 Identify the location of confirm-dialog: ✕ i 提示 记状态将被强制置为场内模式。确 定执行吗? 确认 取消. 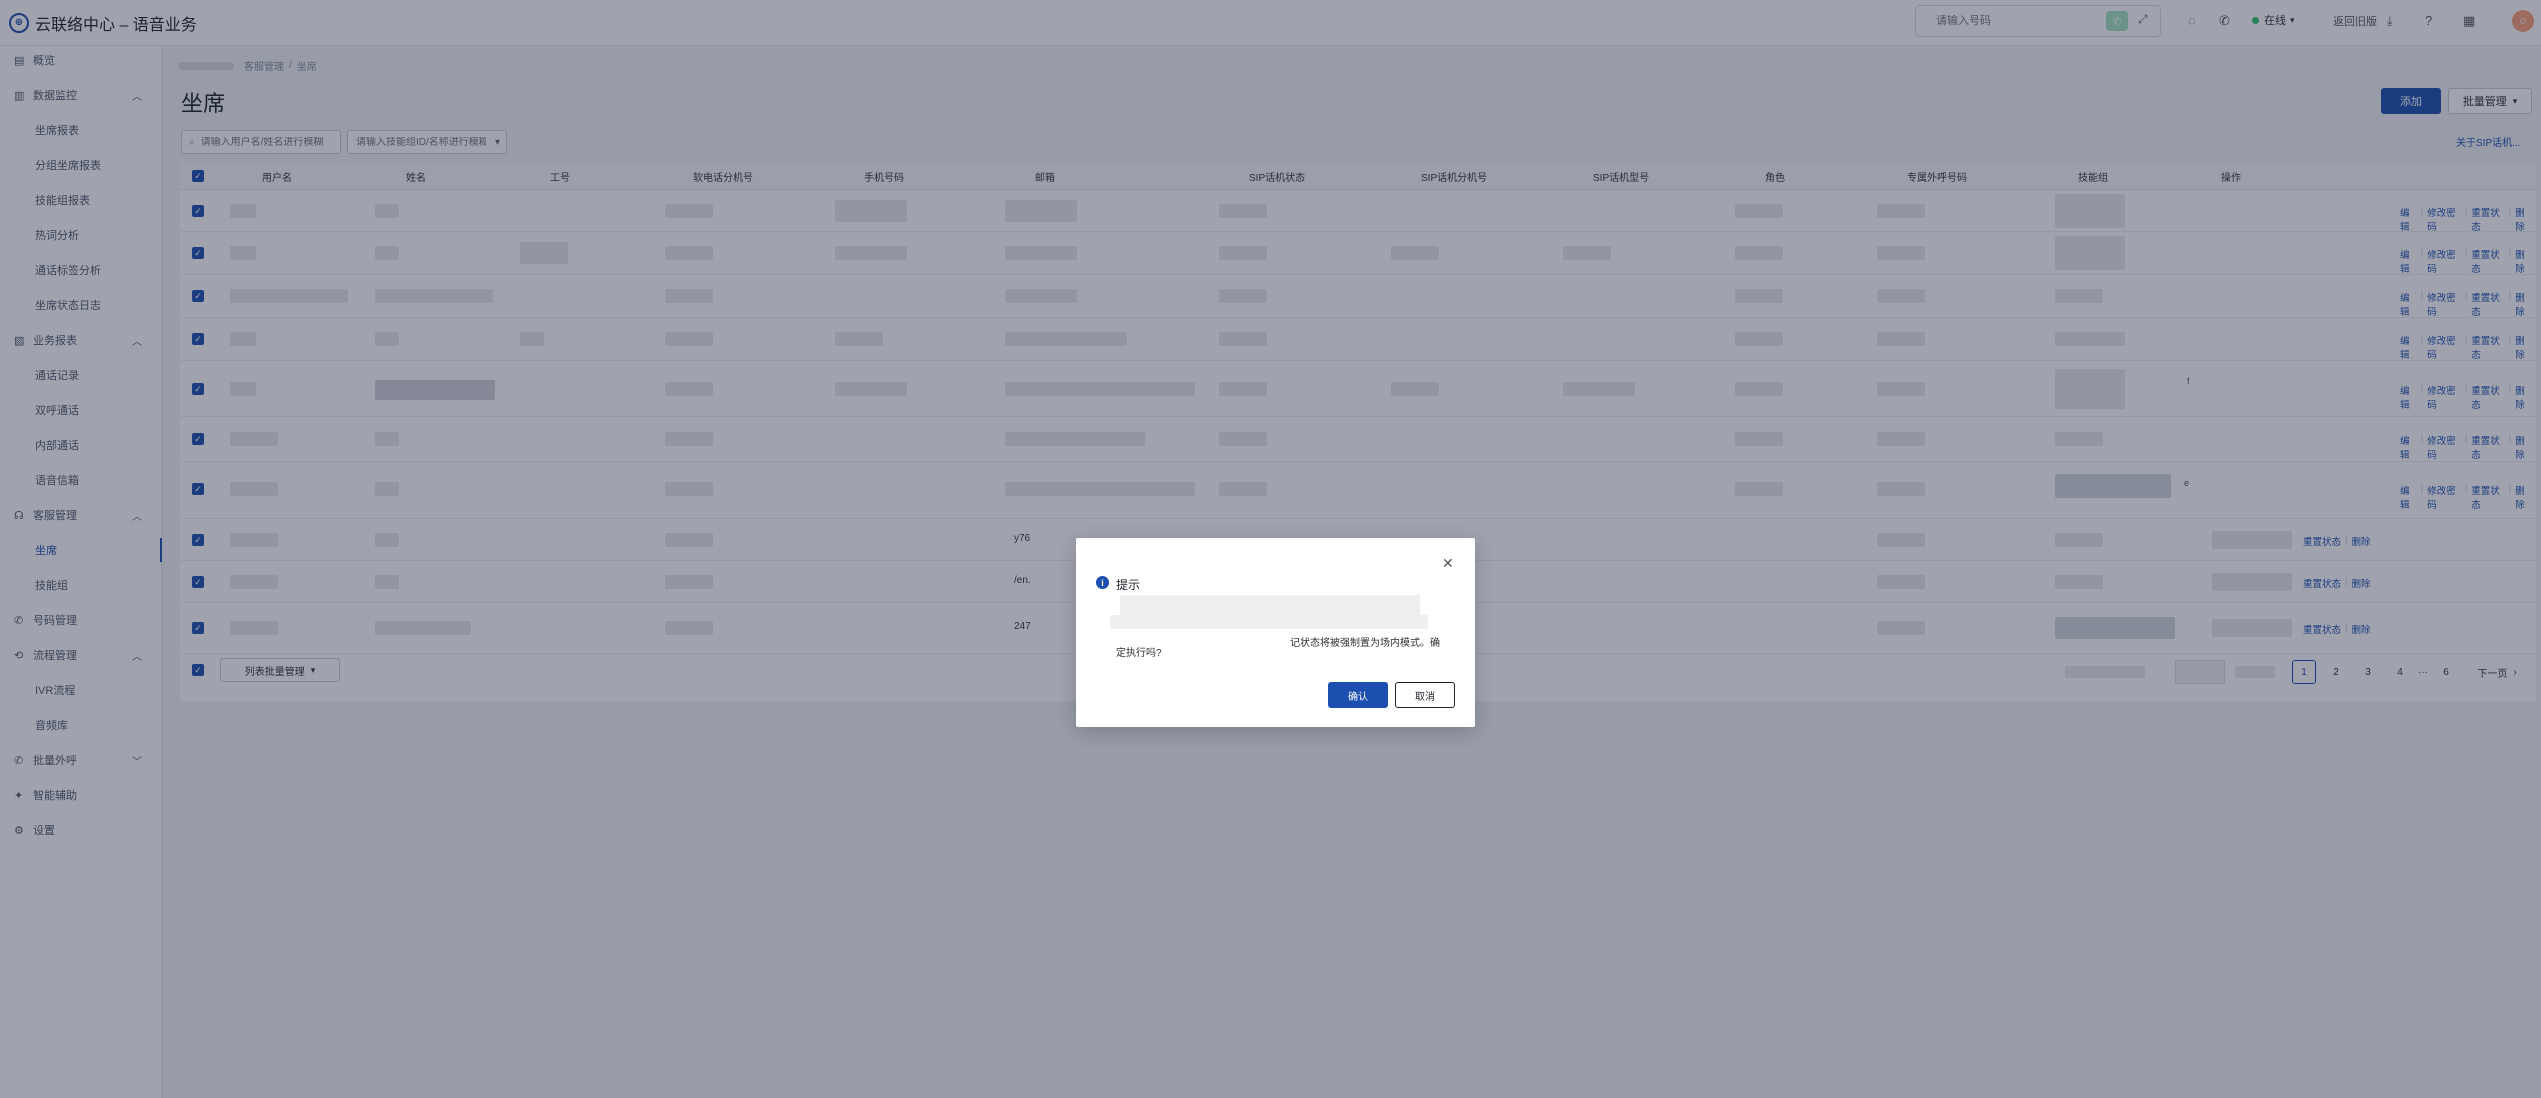
(1275, 632).